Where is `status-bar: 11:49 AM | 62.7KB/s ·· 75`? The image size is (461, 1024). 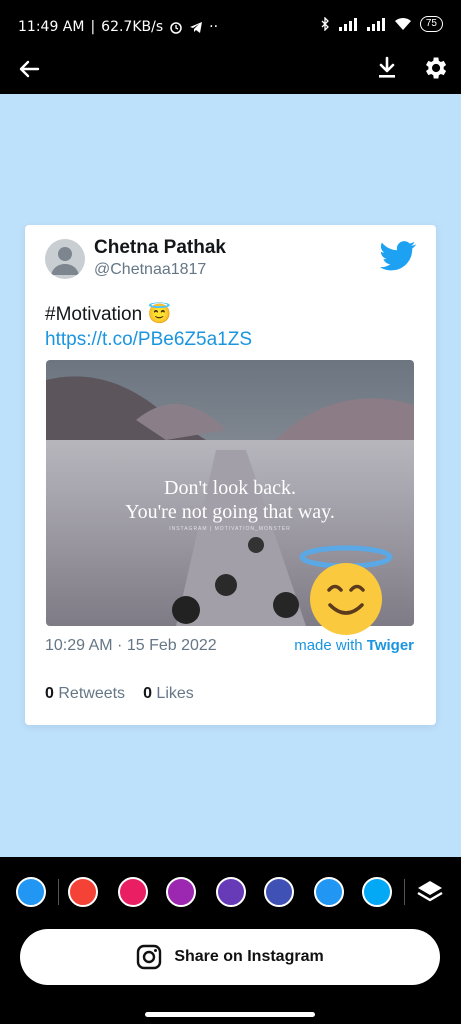 status-bar: 11:49 AM | 62.7KB/s ·· 75 is located at coordinates (230, 22).